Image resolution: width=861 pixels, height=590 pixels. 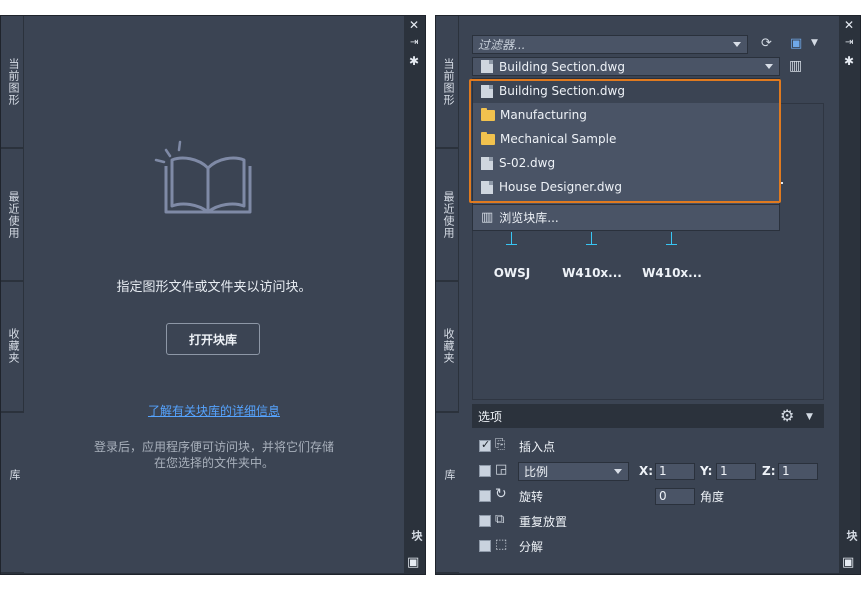 I want to click on learn-more-link: 了解有关块库的详细信息, so click(x=214, y=410).